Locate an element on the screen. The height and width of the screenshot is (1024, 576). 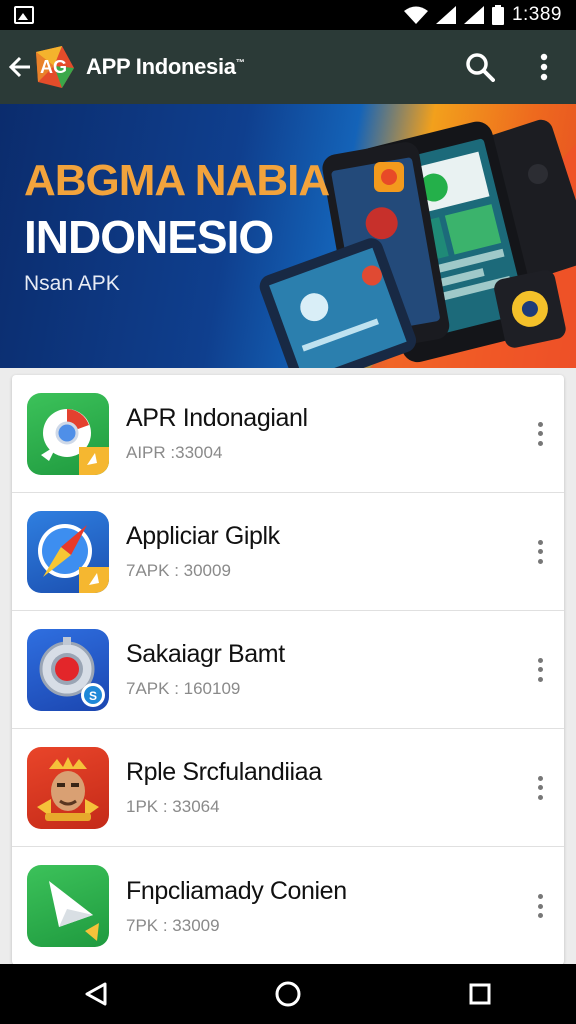
app-name: Rple Srcfulandiiaa is located at coordinates (224, 772).